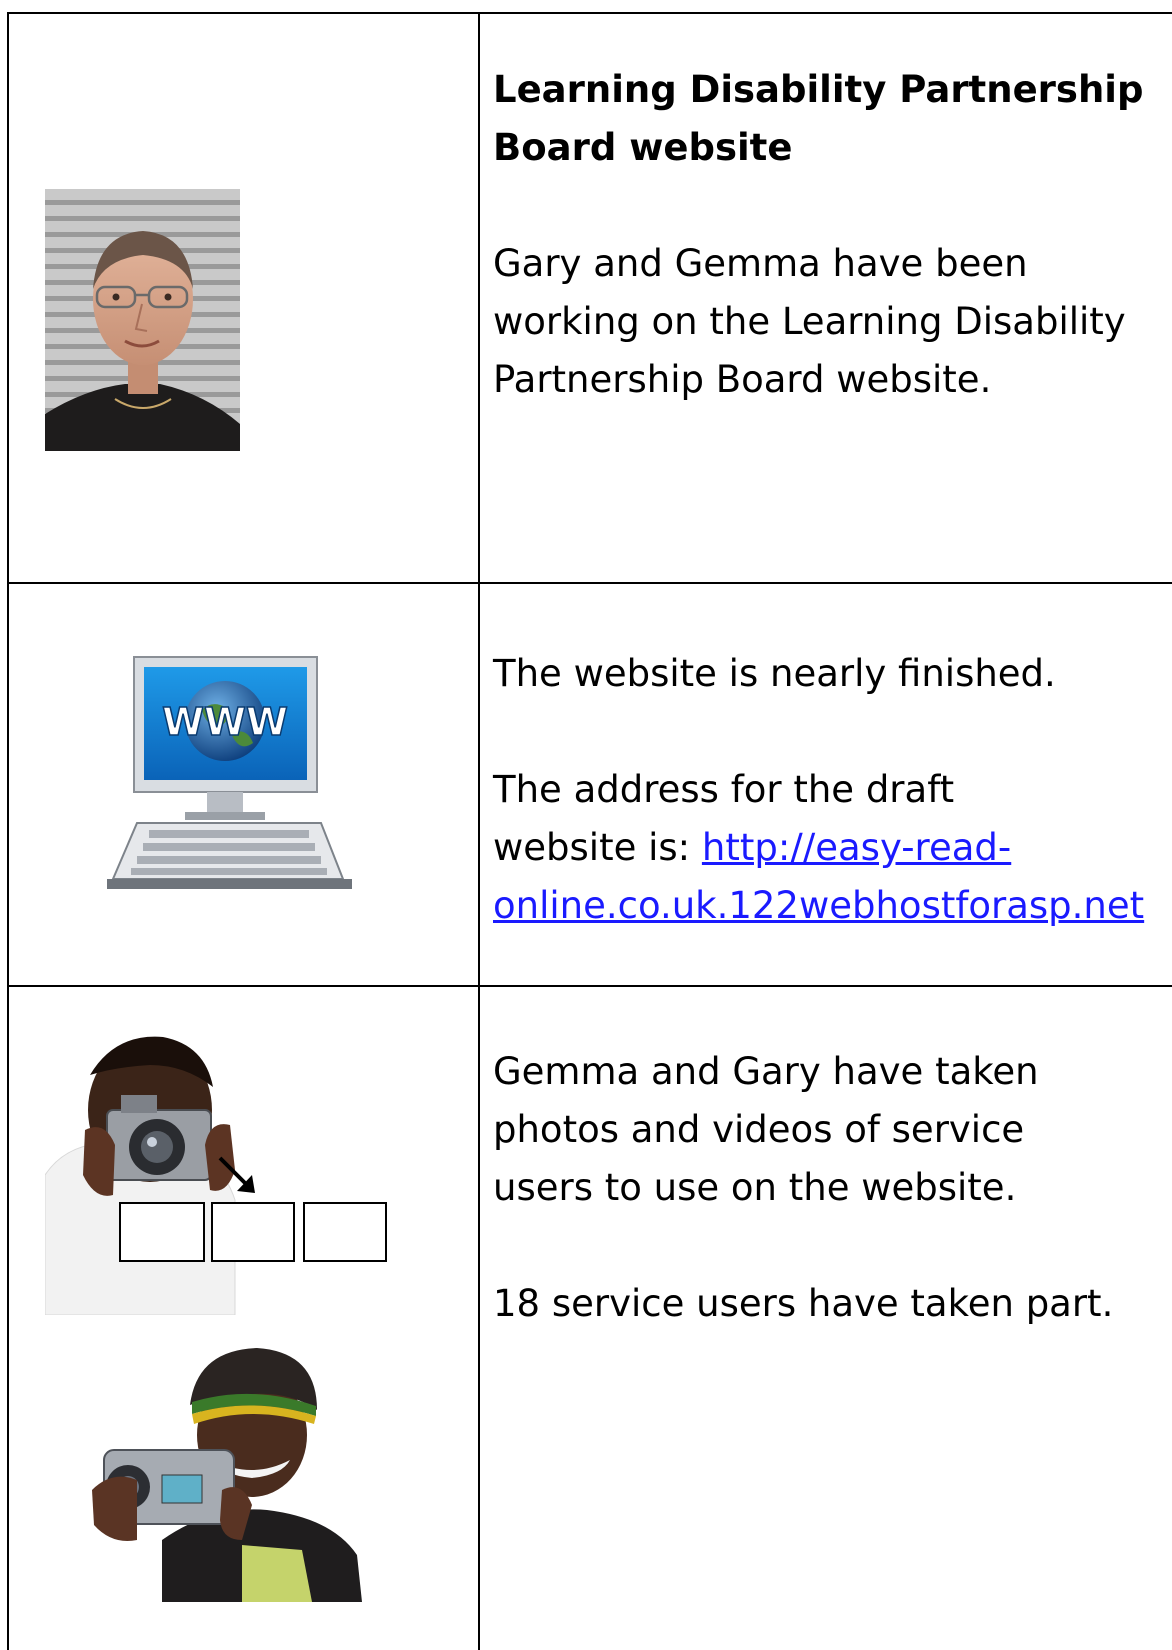 The image size is (1172, 1650). What do you see at coordinates (774, 673) in the screenshot?
I see `row2-p1: The website is nearly finished.` at bounding box center [774, 673].